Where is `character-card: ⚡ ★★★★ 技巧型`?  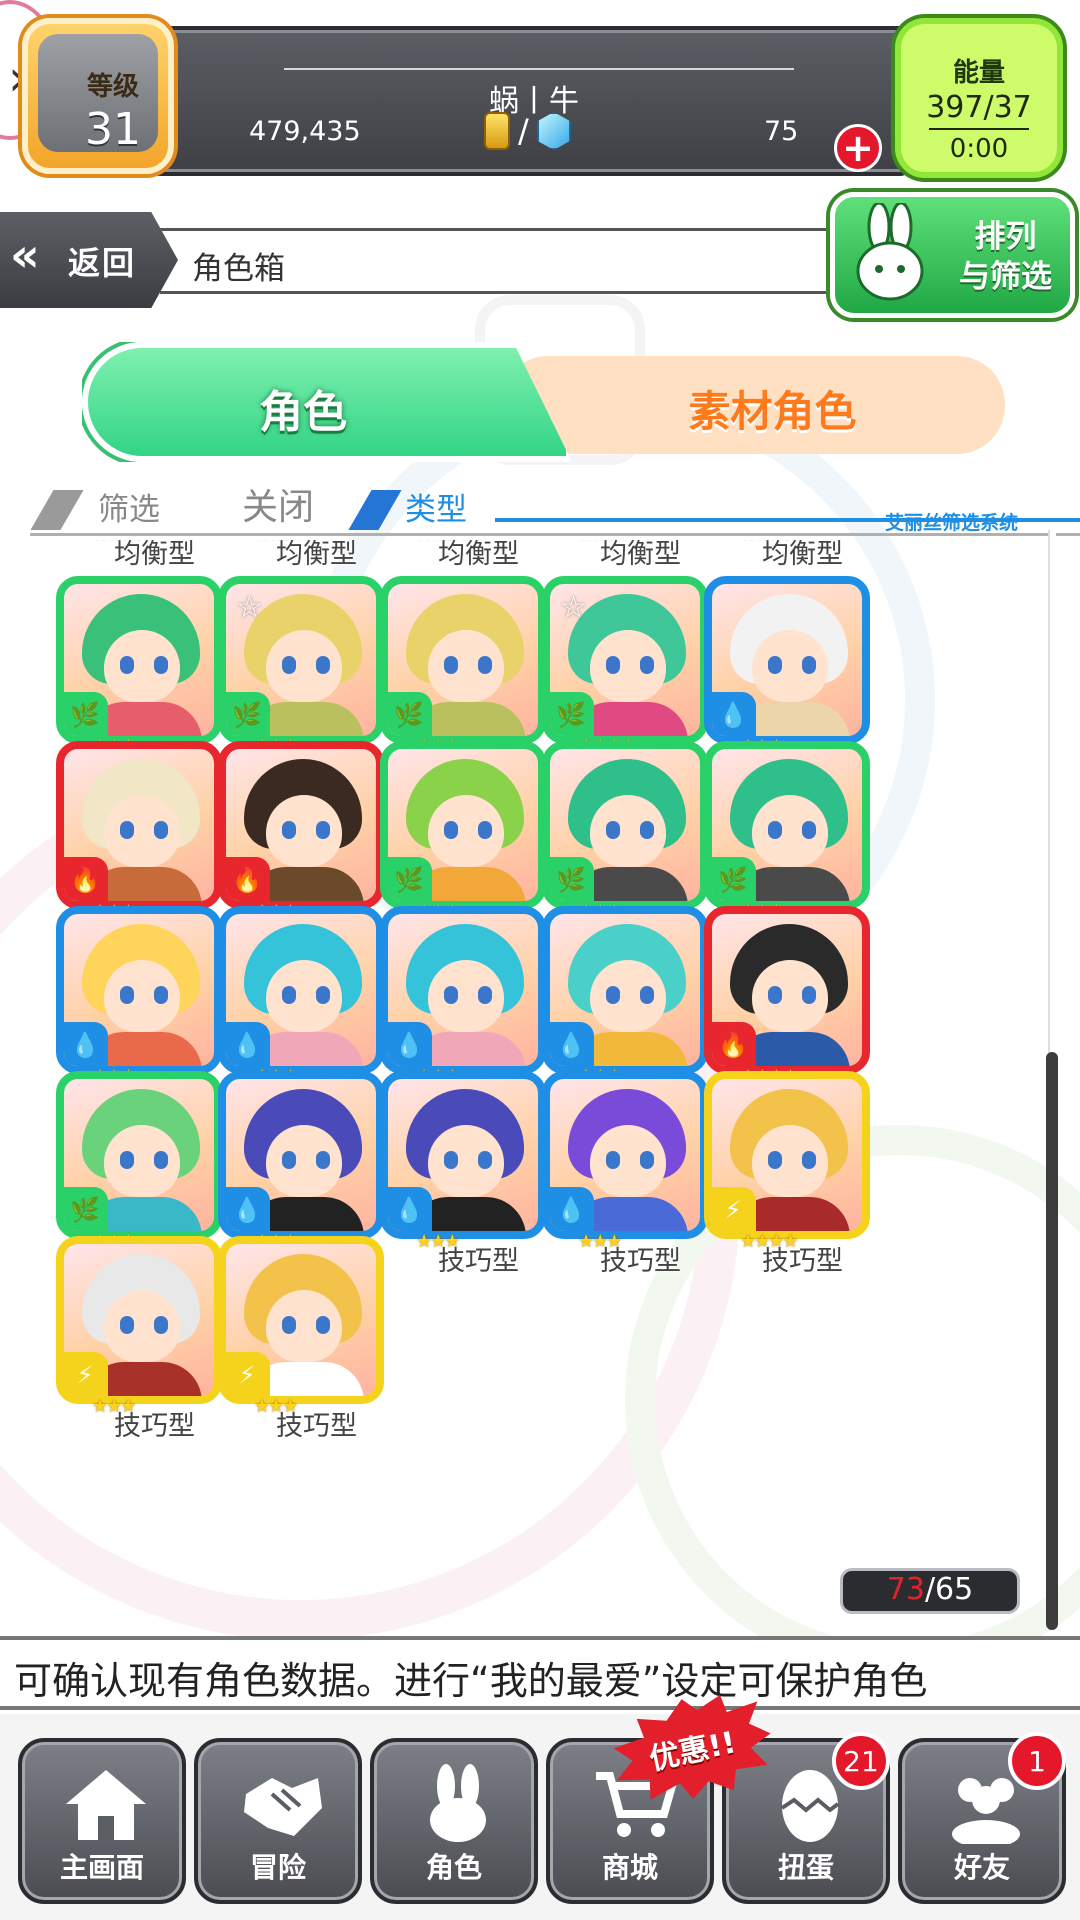 character-card: ⚡ ★★★★ 技巧型 is located at coordinates (785, 1174).